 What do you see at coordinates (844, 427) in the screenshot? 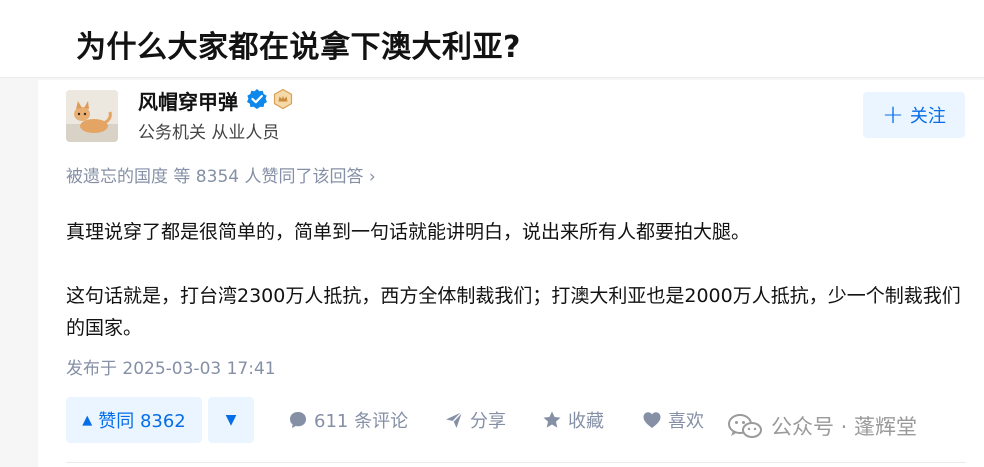
I see `watermark-text: 公众号 · 蓬辉堂` at bounding box center [844, 427].